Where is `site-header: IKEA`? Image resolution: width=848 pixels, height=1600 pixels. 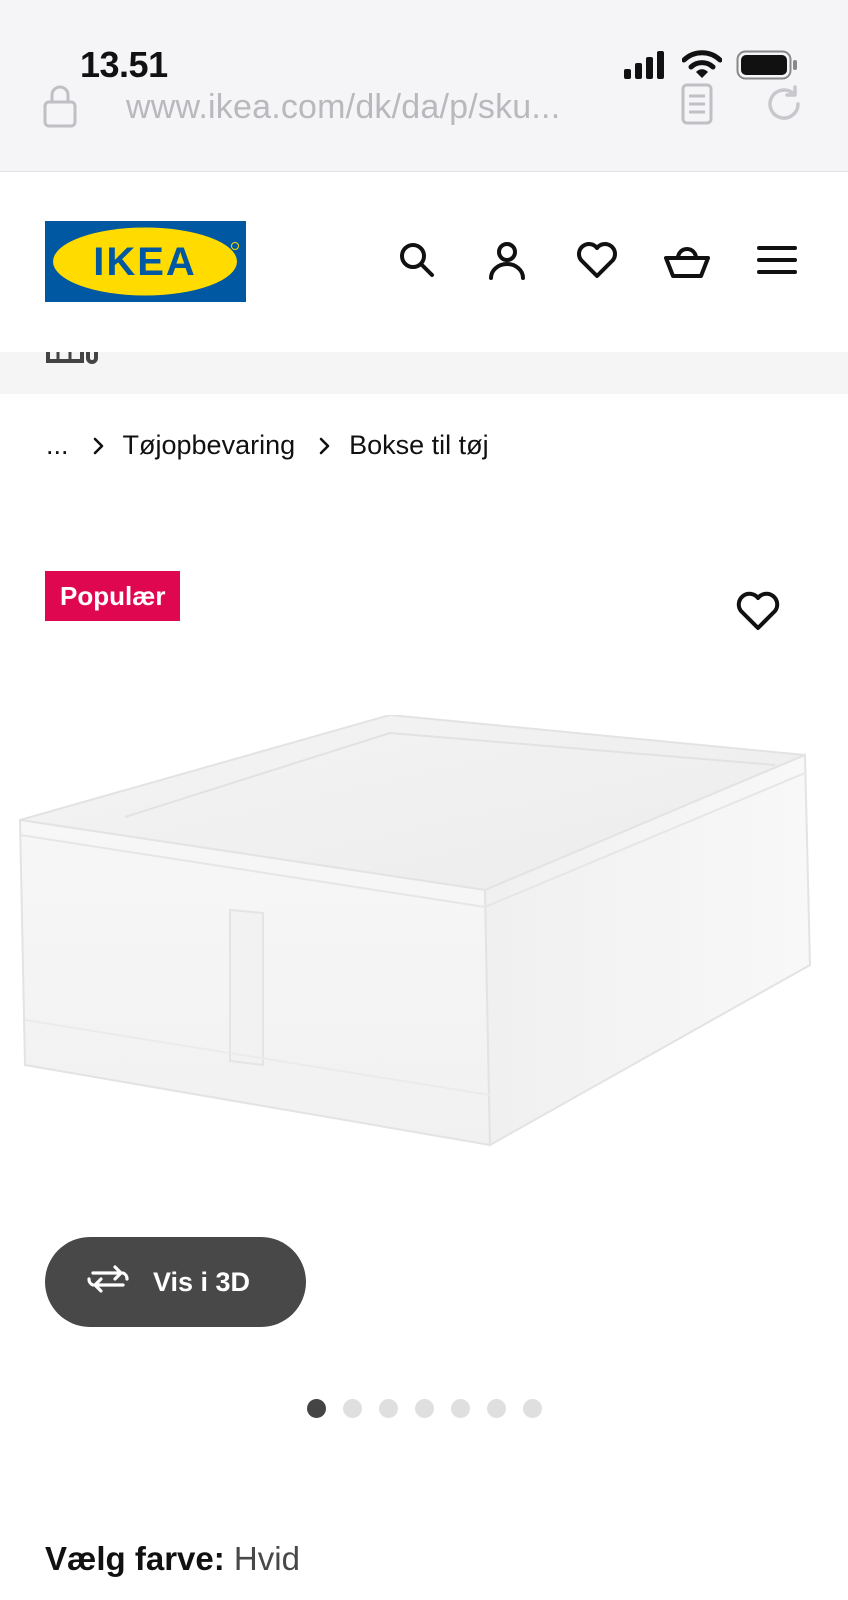
site-header: IKEA is located at coordinates (424, 262).